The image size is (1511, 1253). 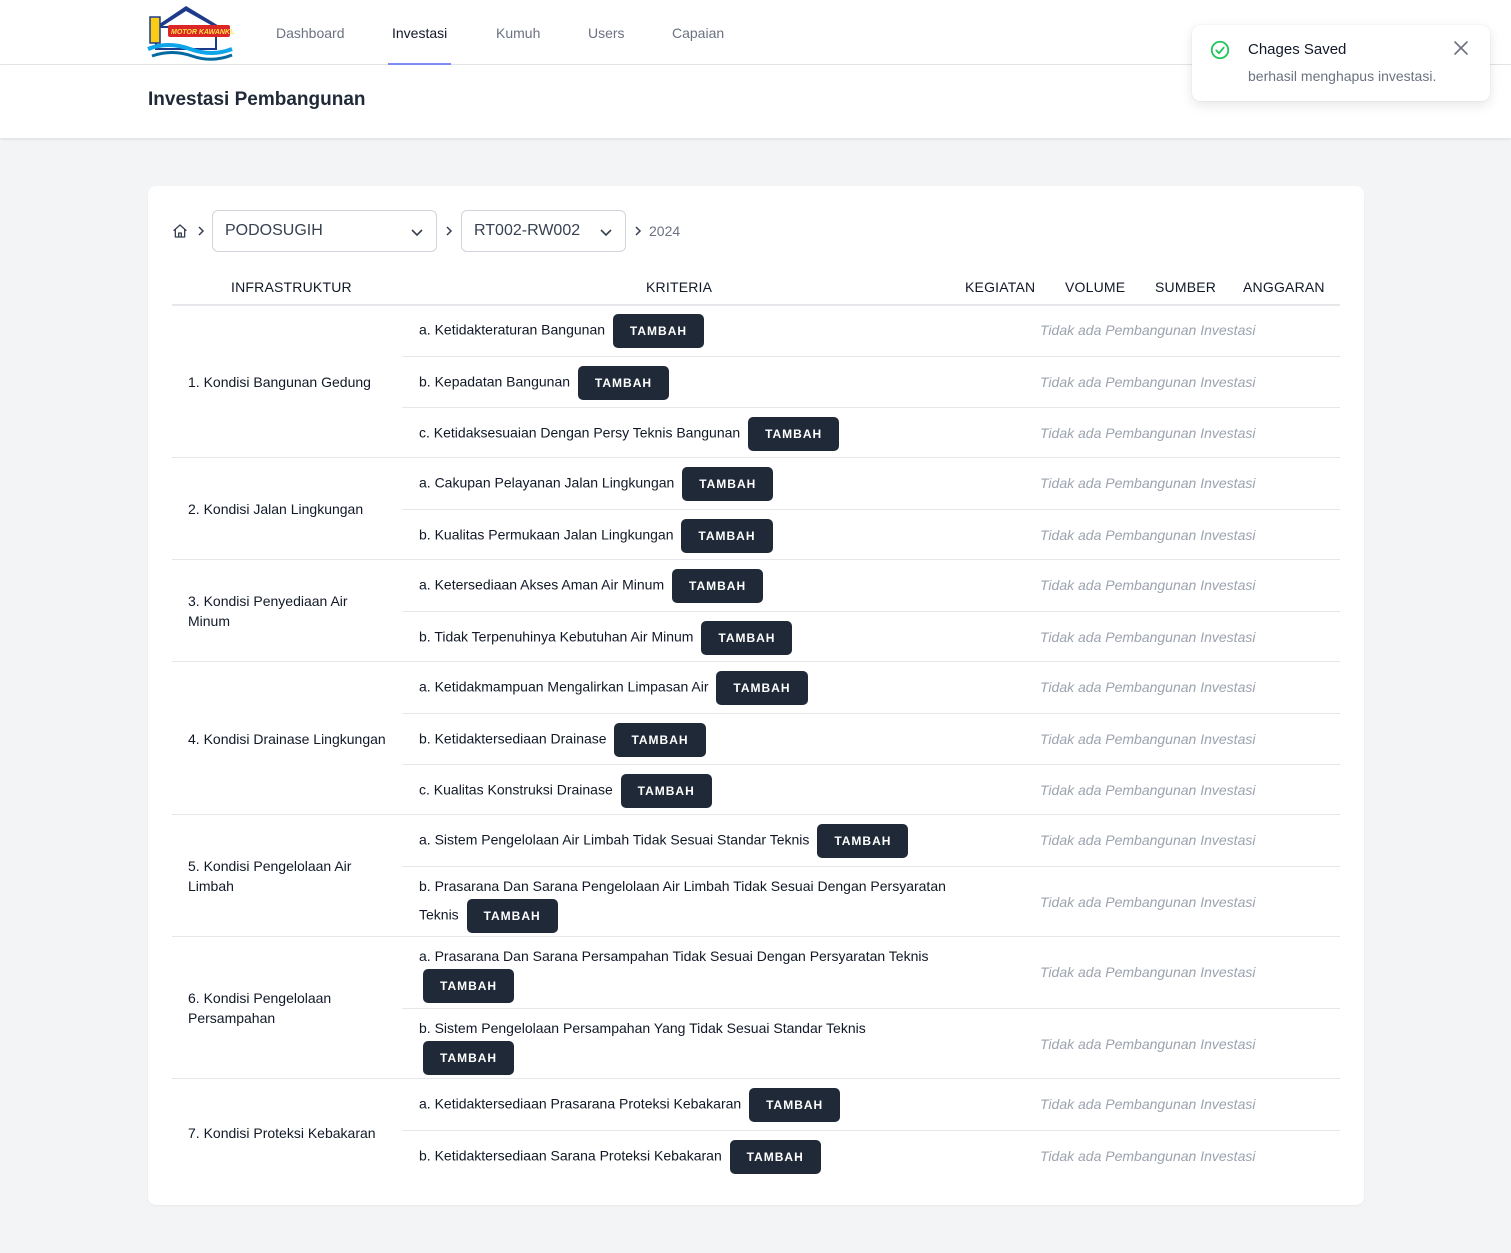 What do you see at coordinates (527, 230) in the screenshot?
I see `rt-rw-select-value: RT002-RW002` at bounding box center [527, 230].